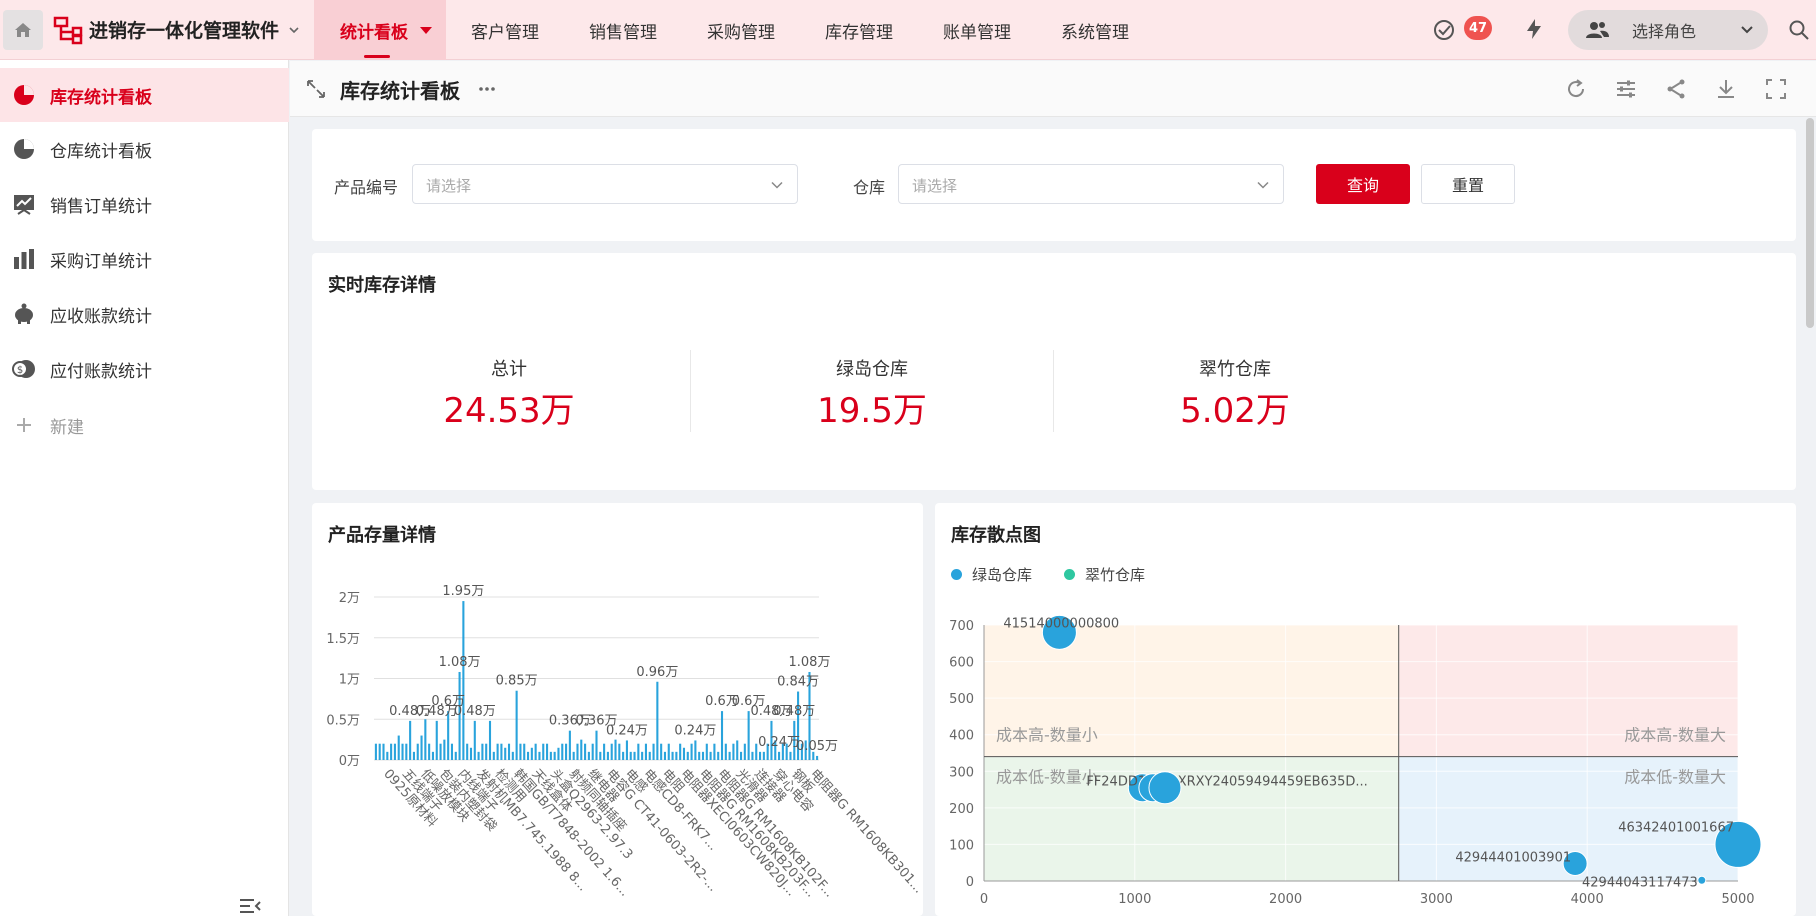 The height and width of the screenshot is (916, 1816). Describe the element at coordinates (961, 626) in the screenshot. I see `y-tick-label: 700` at that location.